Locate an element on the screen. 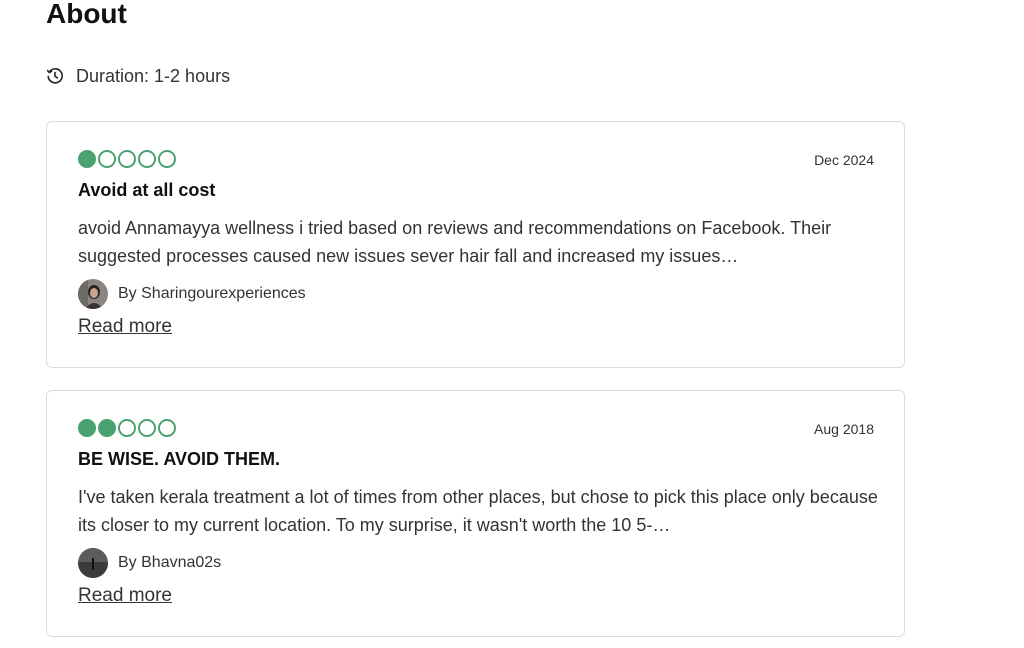 This screenshot has width=1024, height=648. review-author: By Sharingourexperiences is located at coordinates (192, 294).